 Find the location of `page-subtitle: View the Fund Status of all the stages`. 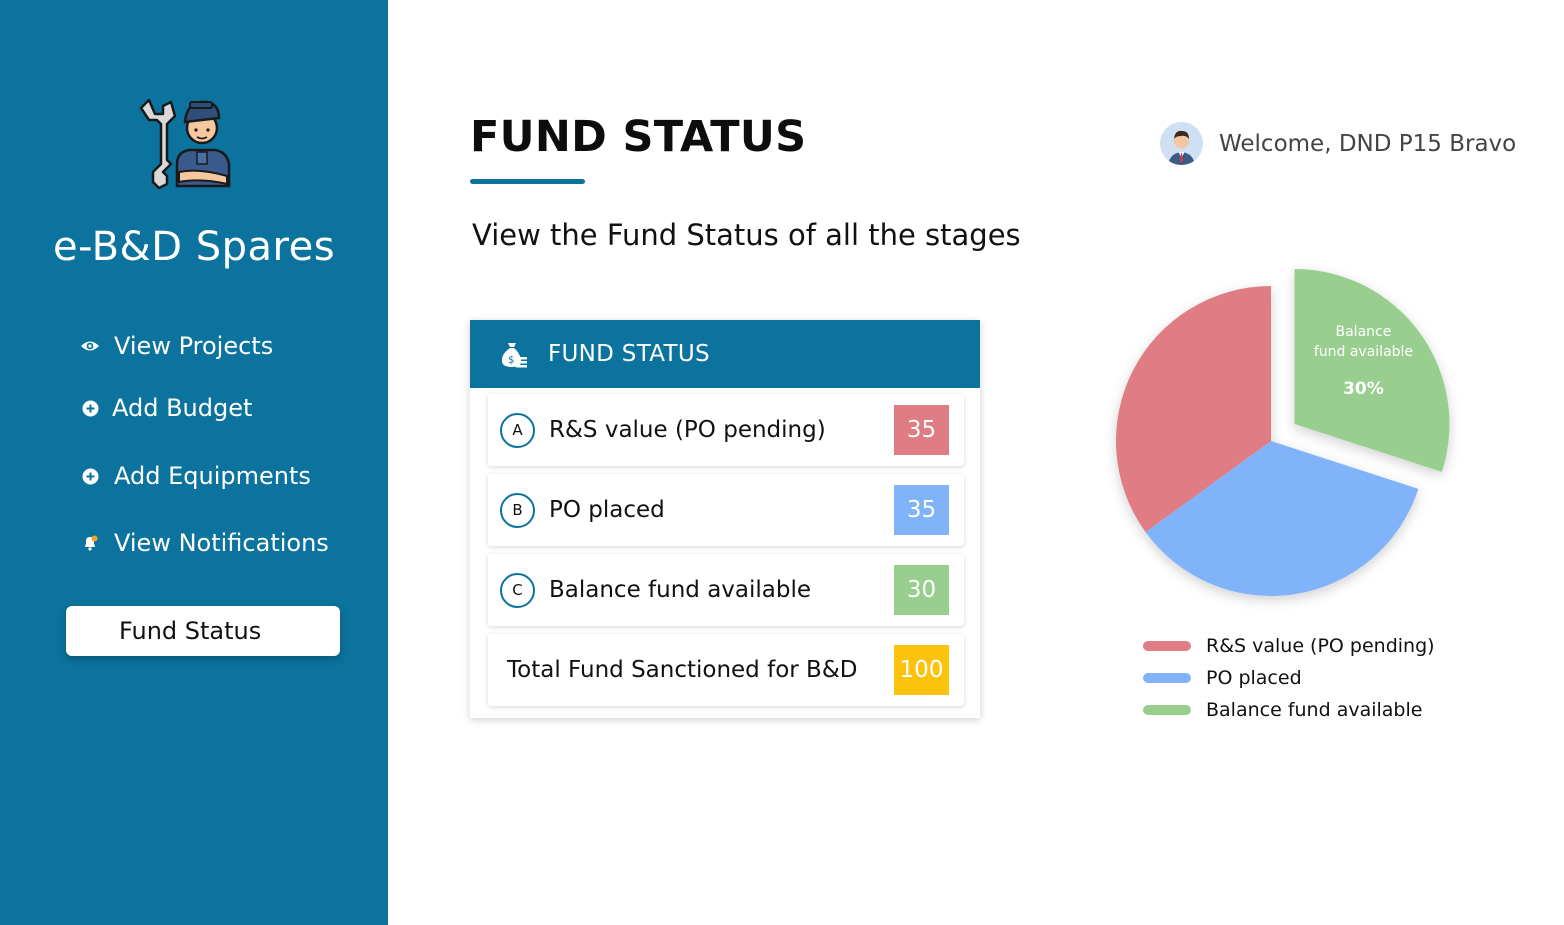

page-subtitle: View the Fund Status of all the stages is located at coordinates (746, 235).